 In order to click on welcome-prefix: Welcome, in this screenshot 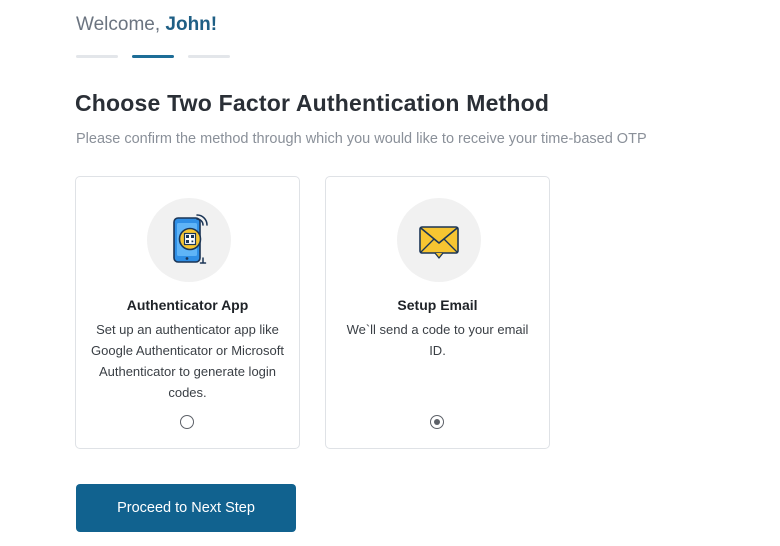, I will do `click(121, 24)`.